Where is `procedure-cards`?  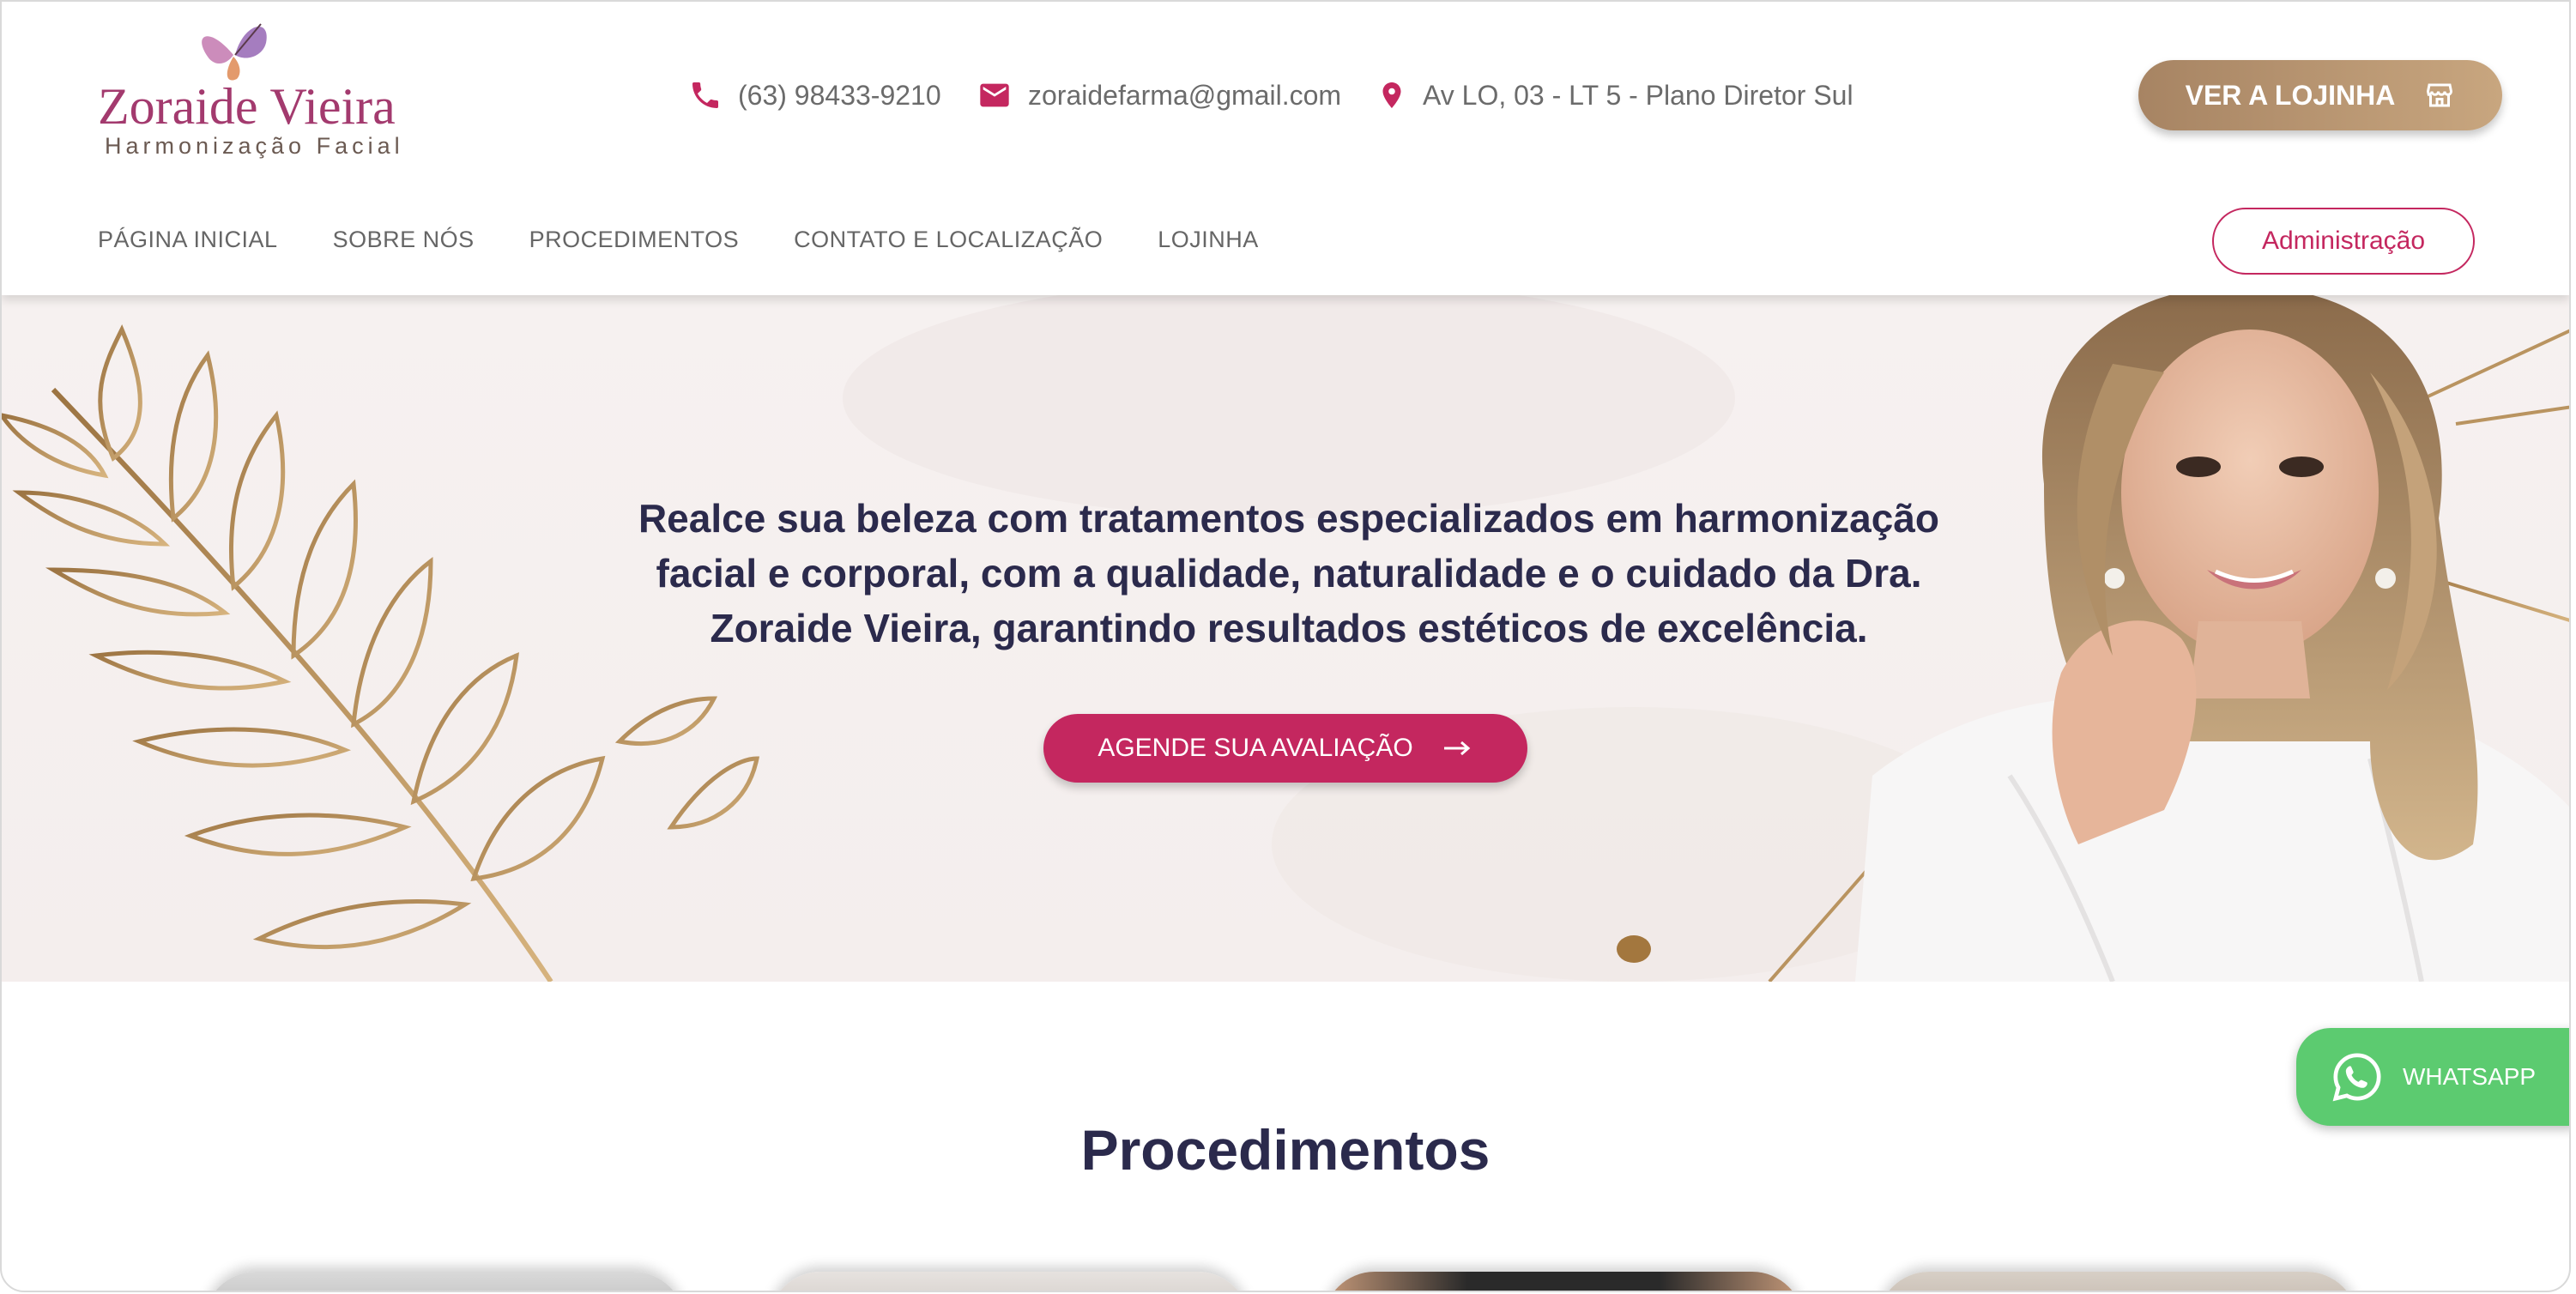 procedure-cards is located at coordinates (1285, 1281).